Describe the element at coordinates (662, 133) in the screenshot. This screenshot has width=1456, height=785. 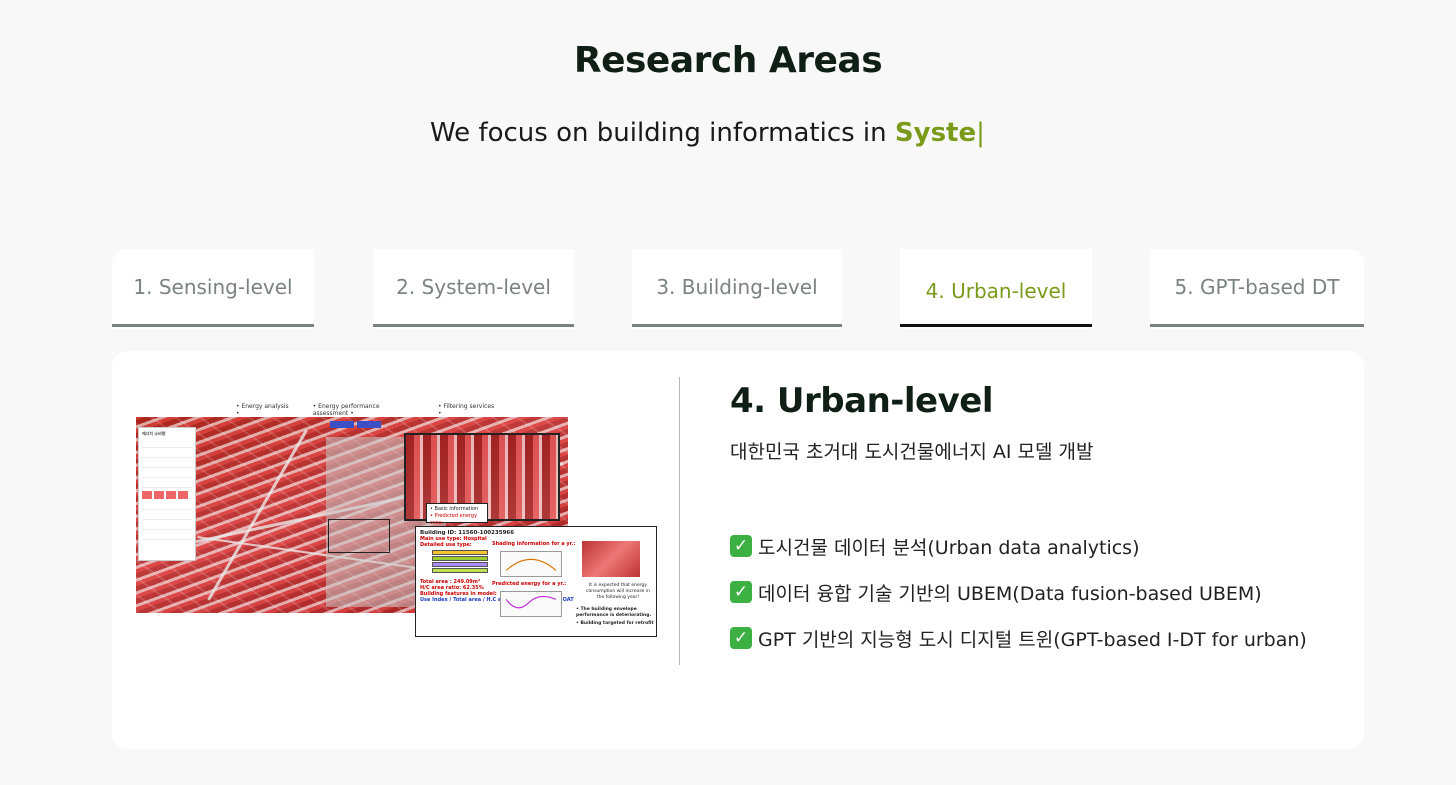
I see `tagline-prefix: We focus on building informatics in` at that location.